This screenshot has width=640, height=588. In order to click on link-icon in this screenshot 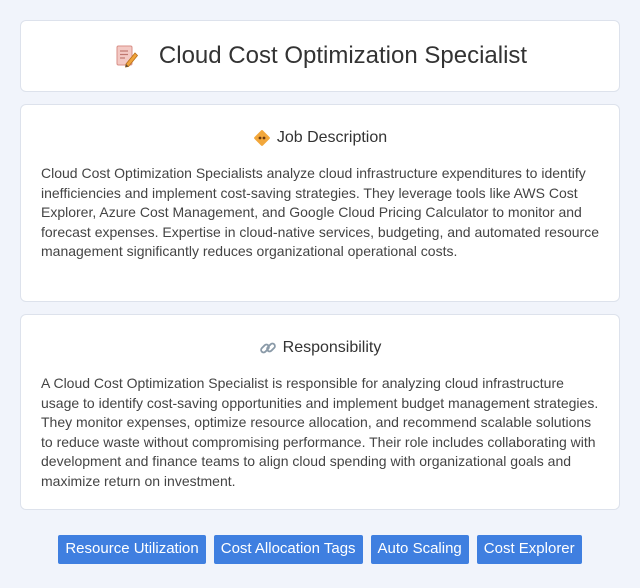, I will do `click(268, 348)`.